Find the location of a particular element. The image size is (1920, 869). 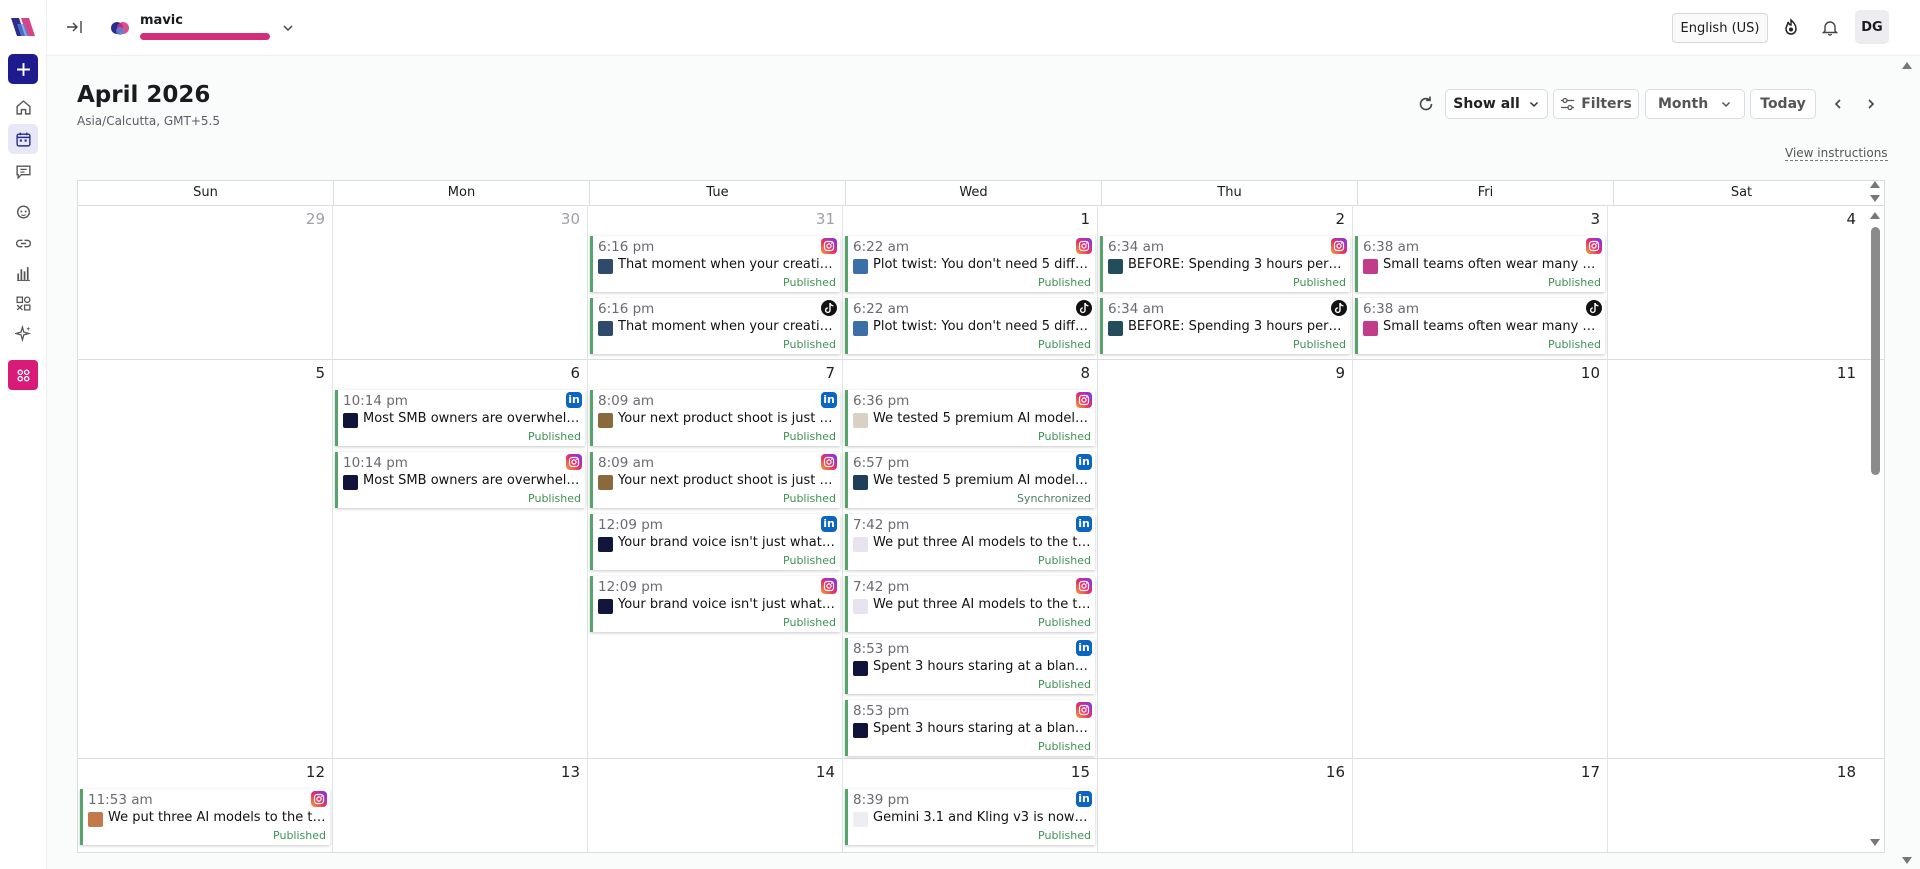

chevron-left-icon is located at coordinates (1837, 104).